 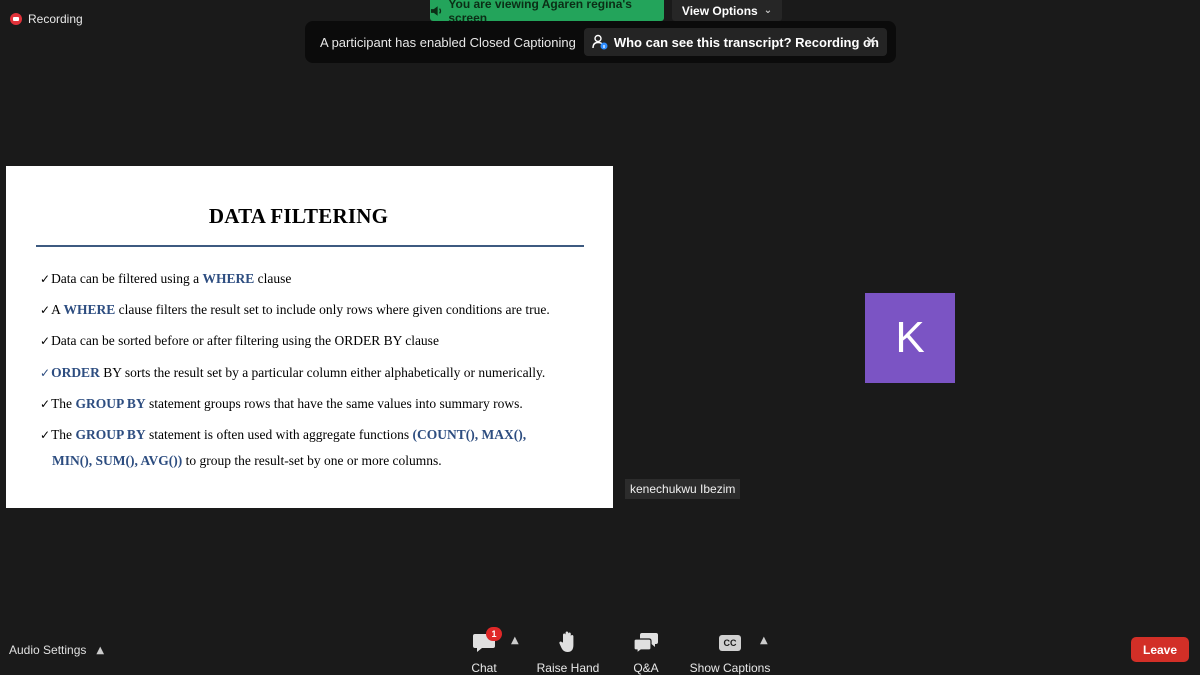 What do you see at coordinates (683, 489) in the screenshot?
I see `participant-name: kenechukwu Ibezim` at bounding box center [683, 489].